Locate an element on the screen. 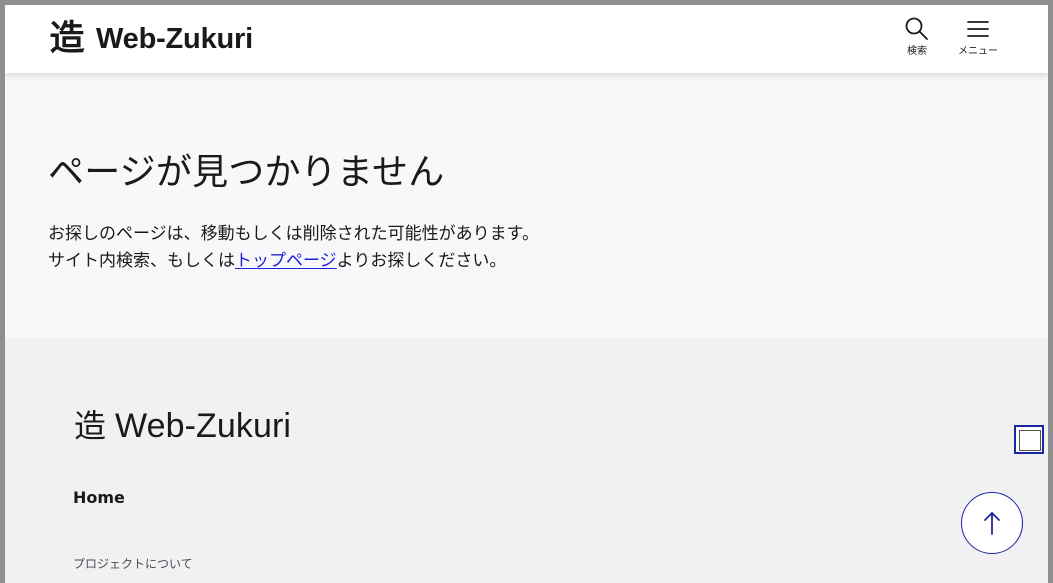 The width and height of the screenshot is (1053, 583). footer-project-link: プロジェクトについて is located at coordinates (133, 564).